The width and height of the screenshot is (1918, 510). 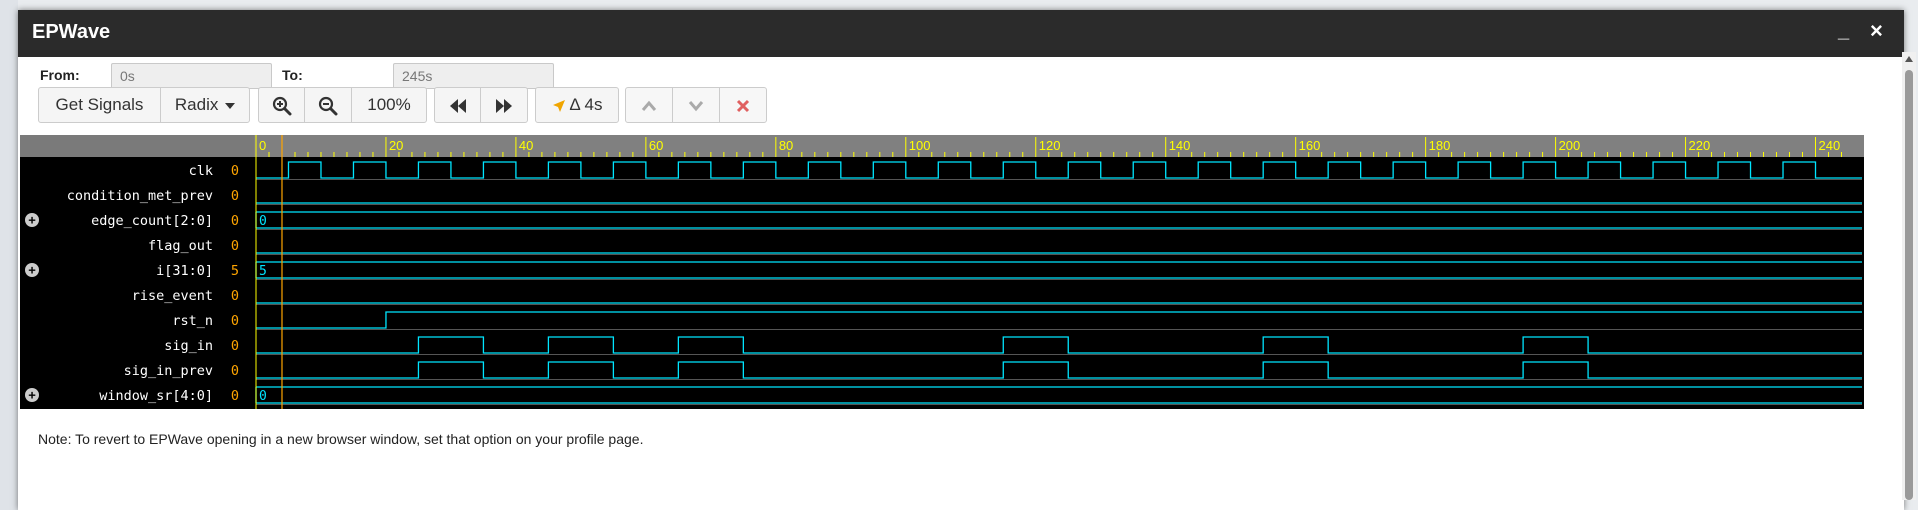 I want to click on location-arrow-icon, so click(x=558, y=105).